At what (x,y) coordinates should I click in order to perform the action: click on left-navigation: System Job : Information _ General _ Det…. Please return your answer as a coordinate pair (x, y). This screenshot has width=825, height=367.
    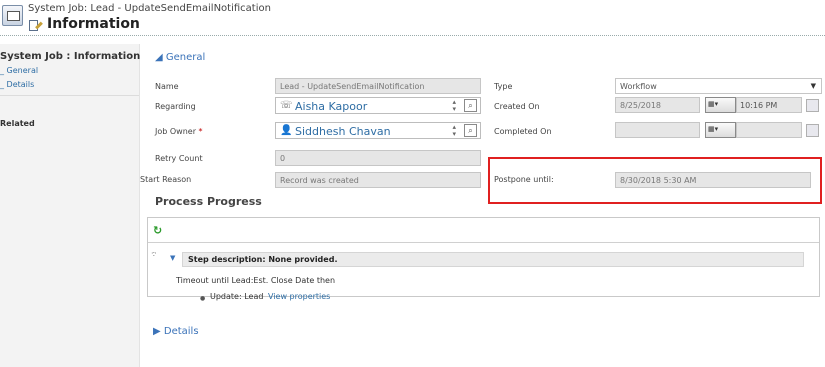
    Looking at the image, I should click on (70, 205).